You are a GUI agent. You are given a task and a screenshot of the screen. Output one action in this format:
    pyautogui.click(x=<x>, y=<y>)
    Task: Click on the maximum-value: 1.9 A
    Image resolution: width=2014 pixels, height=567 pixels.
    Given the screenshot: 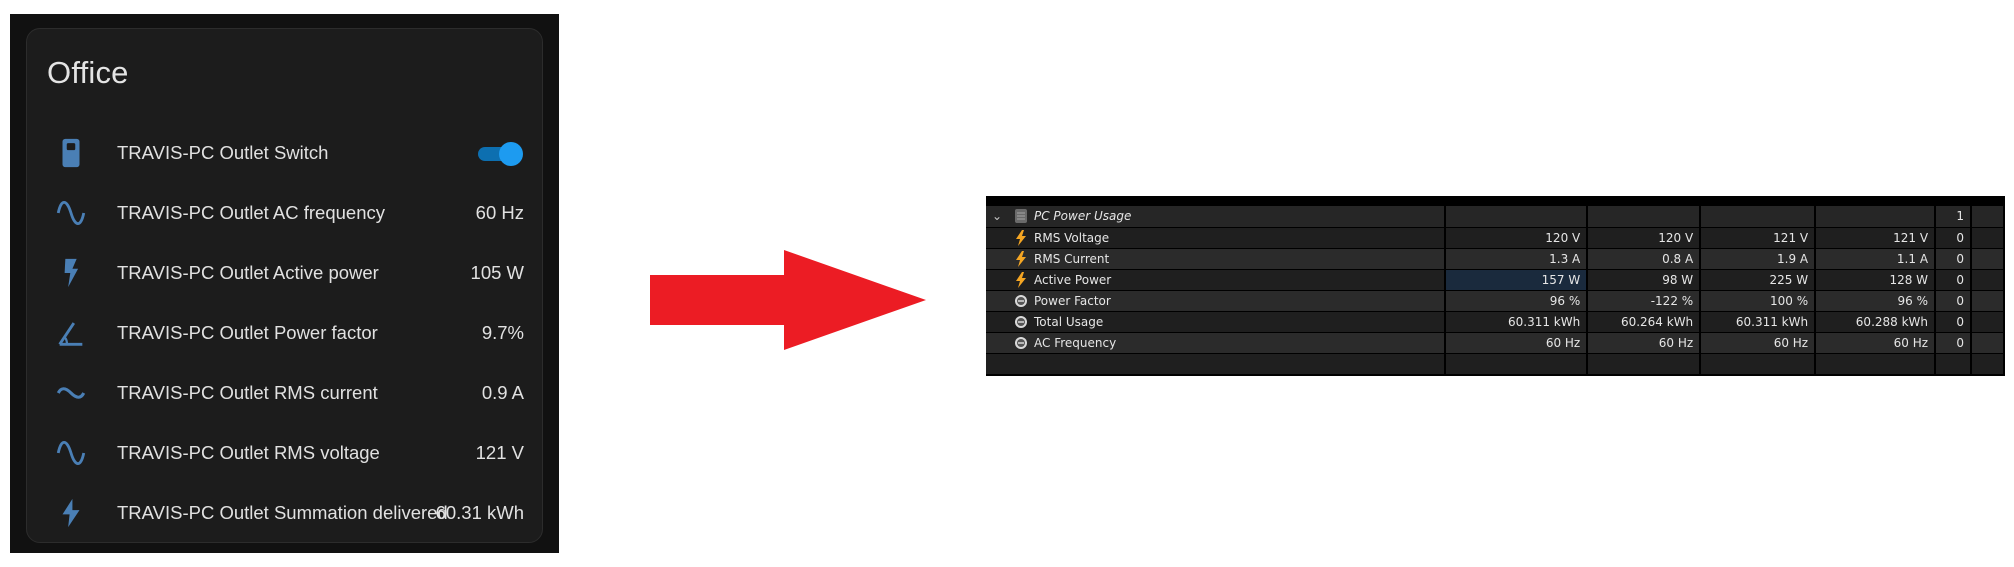 What is the action you would take?
    pyautogui.click(x=1758, y=259)
    